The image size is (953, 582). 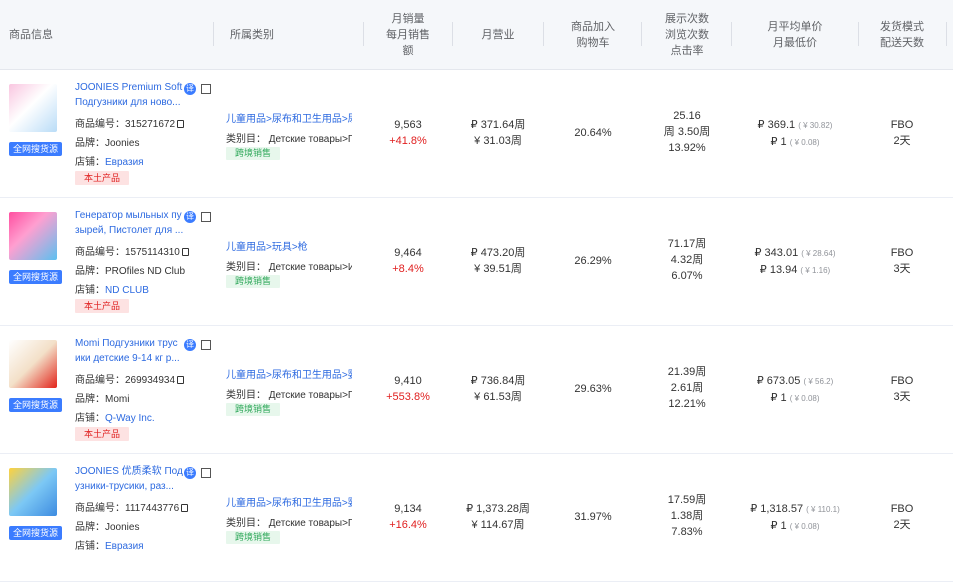 I want to click on product-sku: 商品编号：315271672, so click(x=130, y=122).